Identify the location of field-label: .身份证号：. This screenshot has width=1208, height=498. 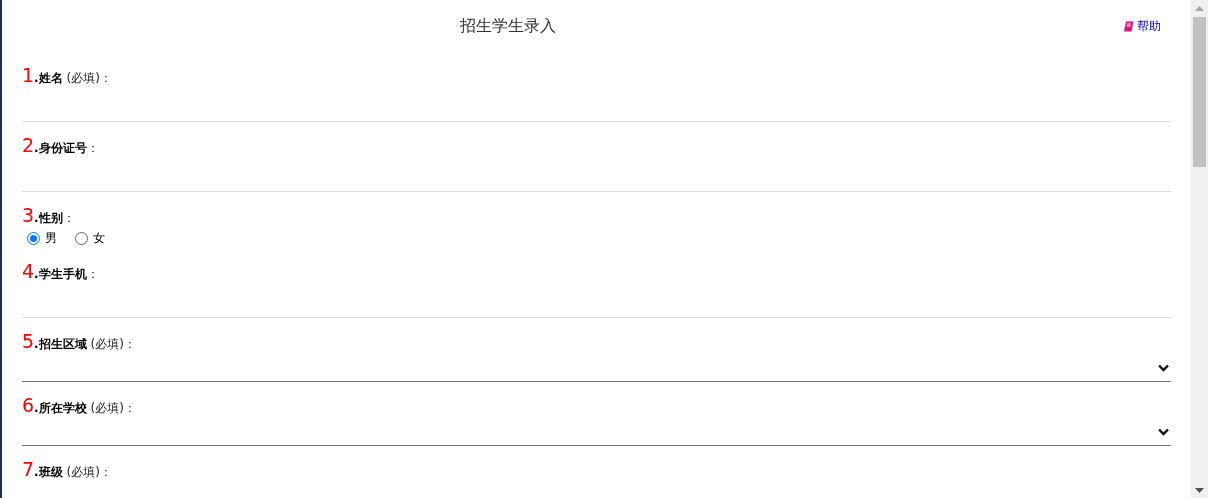
(66, 148).